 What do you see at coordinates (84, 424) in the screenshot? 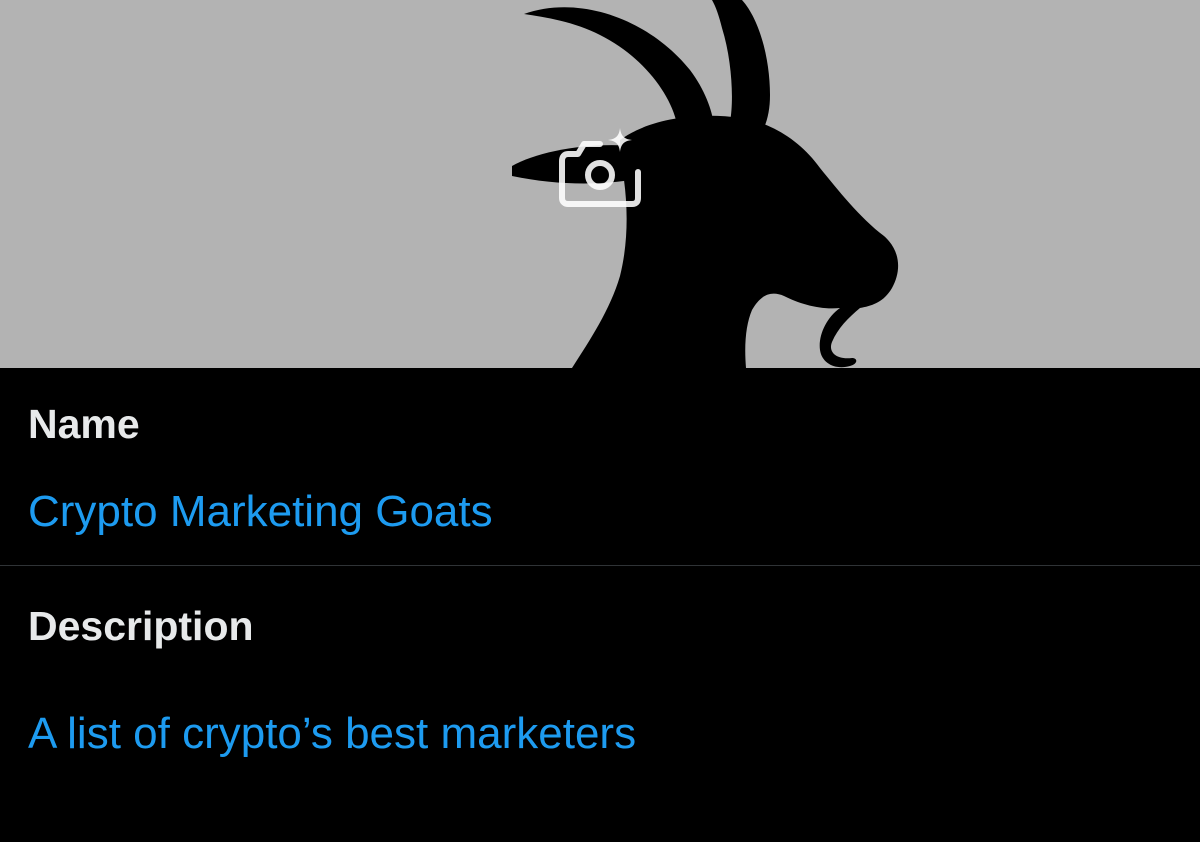
I see `name-field-label: Name` at bounding box center [84, 424].